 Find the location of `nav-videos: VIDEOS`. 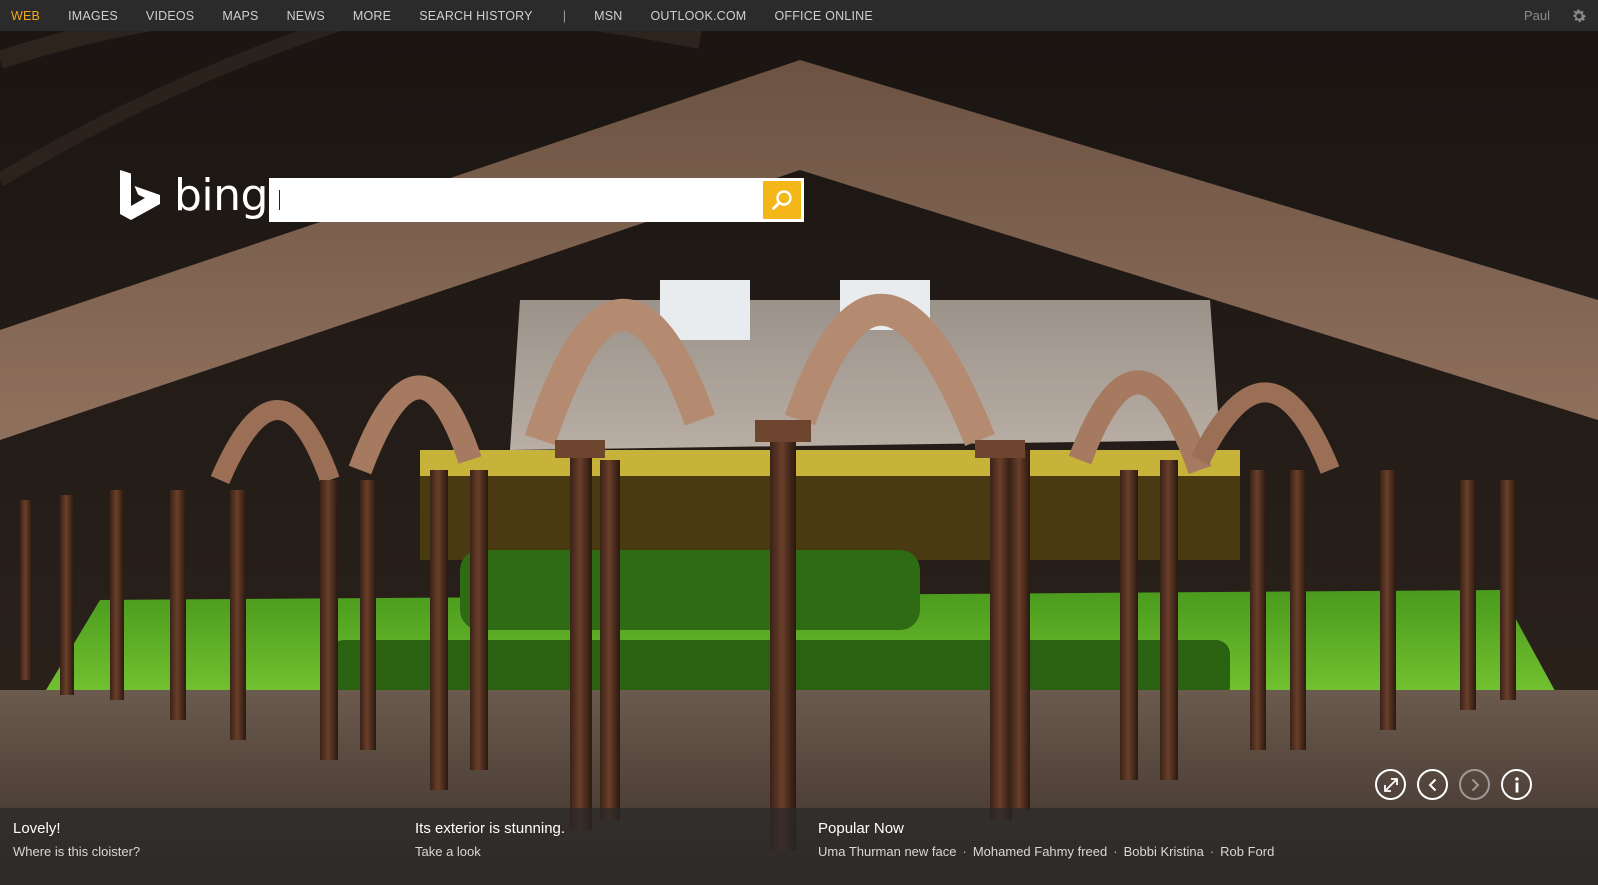

nav-videos: VIDEOS is located at coordinates (170, 16).